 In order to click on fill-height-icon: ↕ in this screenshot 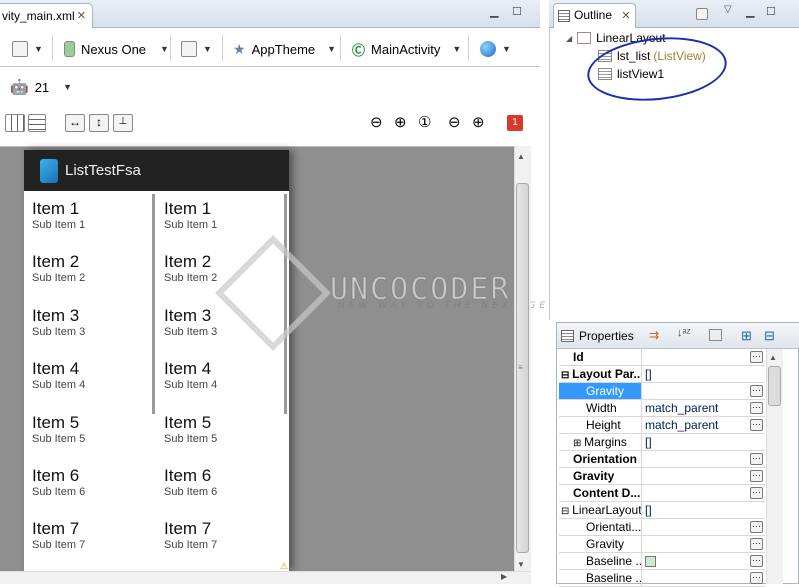, I will do `click(99, 123)`.